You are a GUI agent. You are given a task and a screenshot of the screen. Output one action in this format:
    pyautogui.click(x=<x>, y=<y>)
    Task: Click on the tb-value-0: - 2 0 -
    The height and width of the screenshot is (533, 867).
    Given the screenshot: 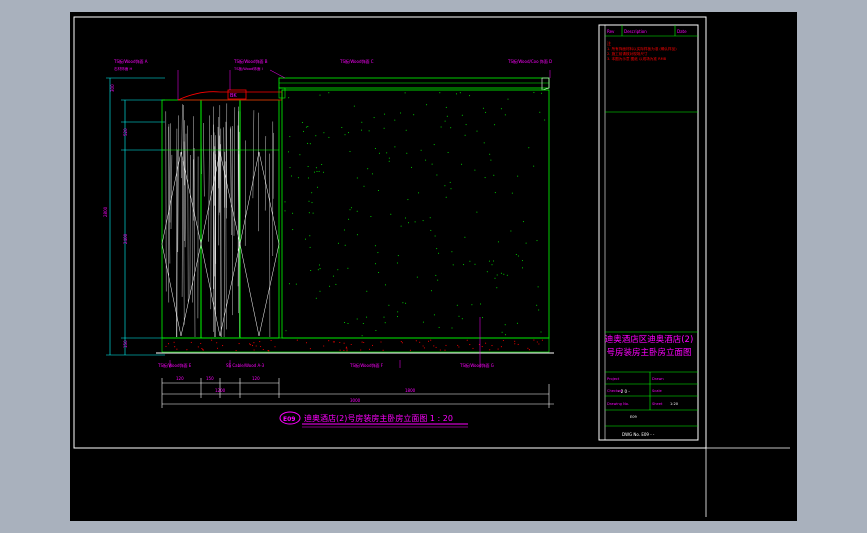 What is the action you would take?
    pyautogui.click(x=624, y=391)
    